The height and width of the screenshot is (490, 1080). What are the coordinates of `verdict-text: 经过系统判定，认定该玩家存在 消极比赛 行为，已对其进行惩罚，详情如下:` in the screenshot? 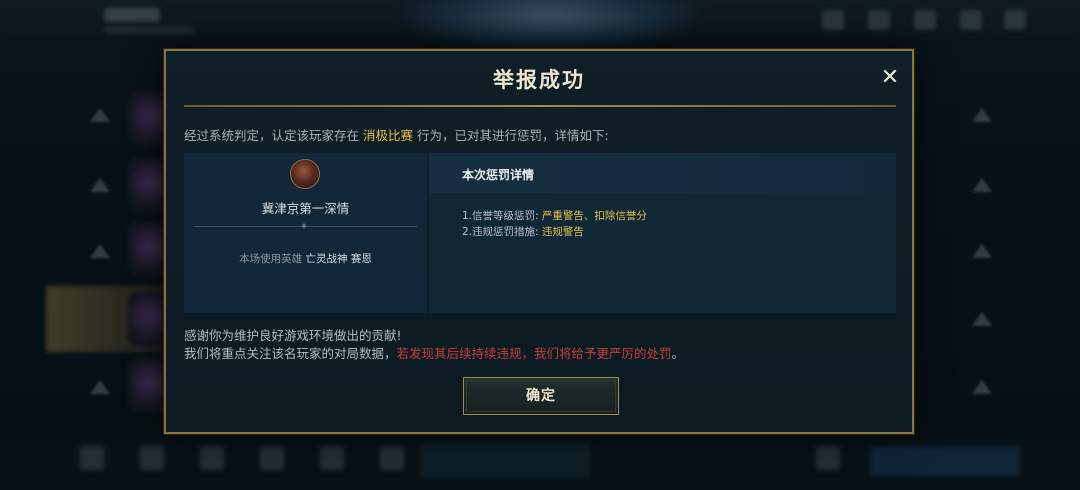 It's located at (540, 135).